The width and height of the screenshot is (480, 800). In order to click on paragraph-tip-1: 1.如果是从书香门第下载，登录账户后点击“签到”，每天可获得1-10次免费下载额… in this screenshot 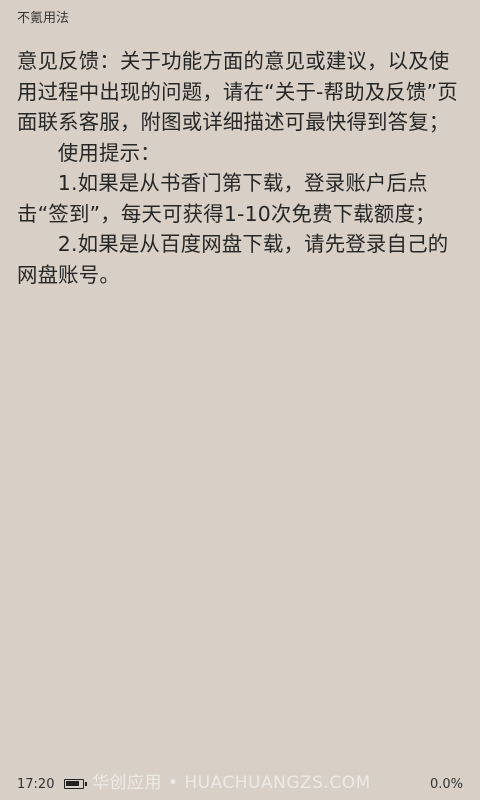, I will do `click(226, 198)`.